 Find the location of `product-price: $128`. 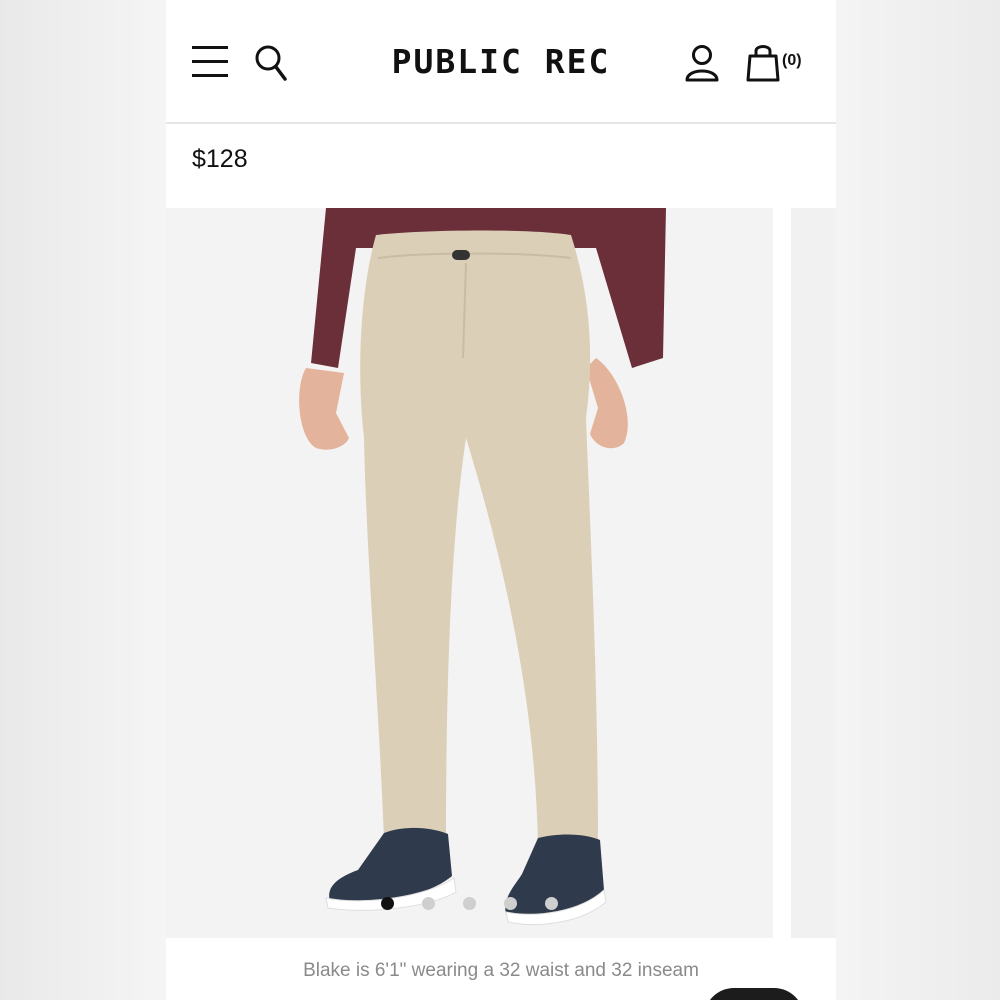

product-price: $128 is located at coordinates (220, 159).